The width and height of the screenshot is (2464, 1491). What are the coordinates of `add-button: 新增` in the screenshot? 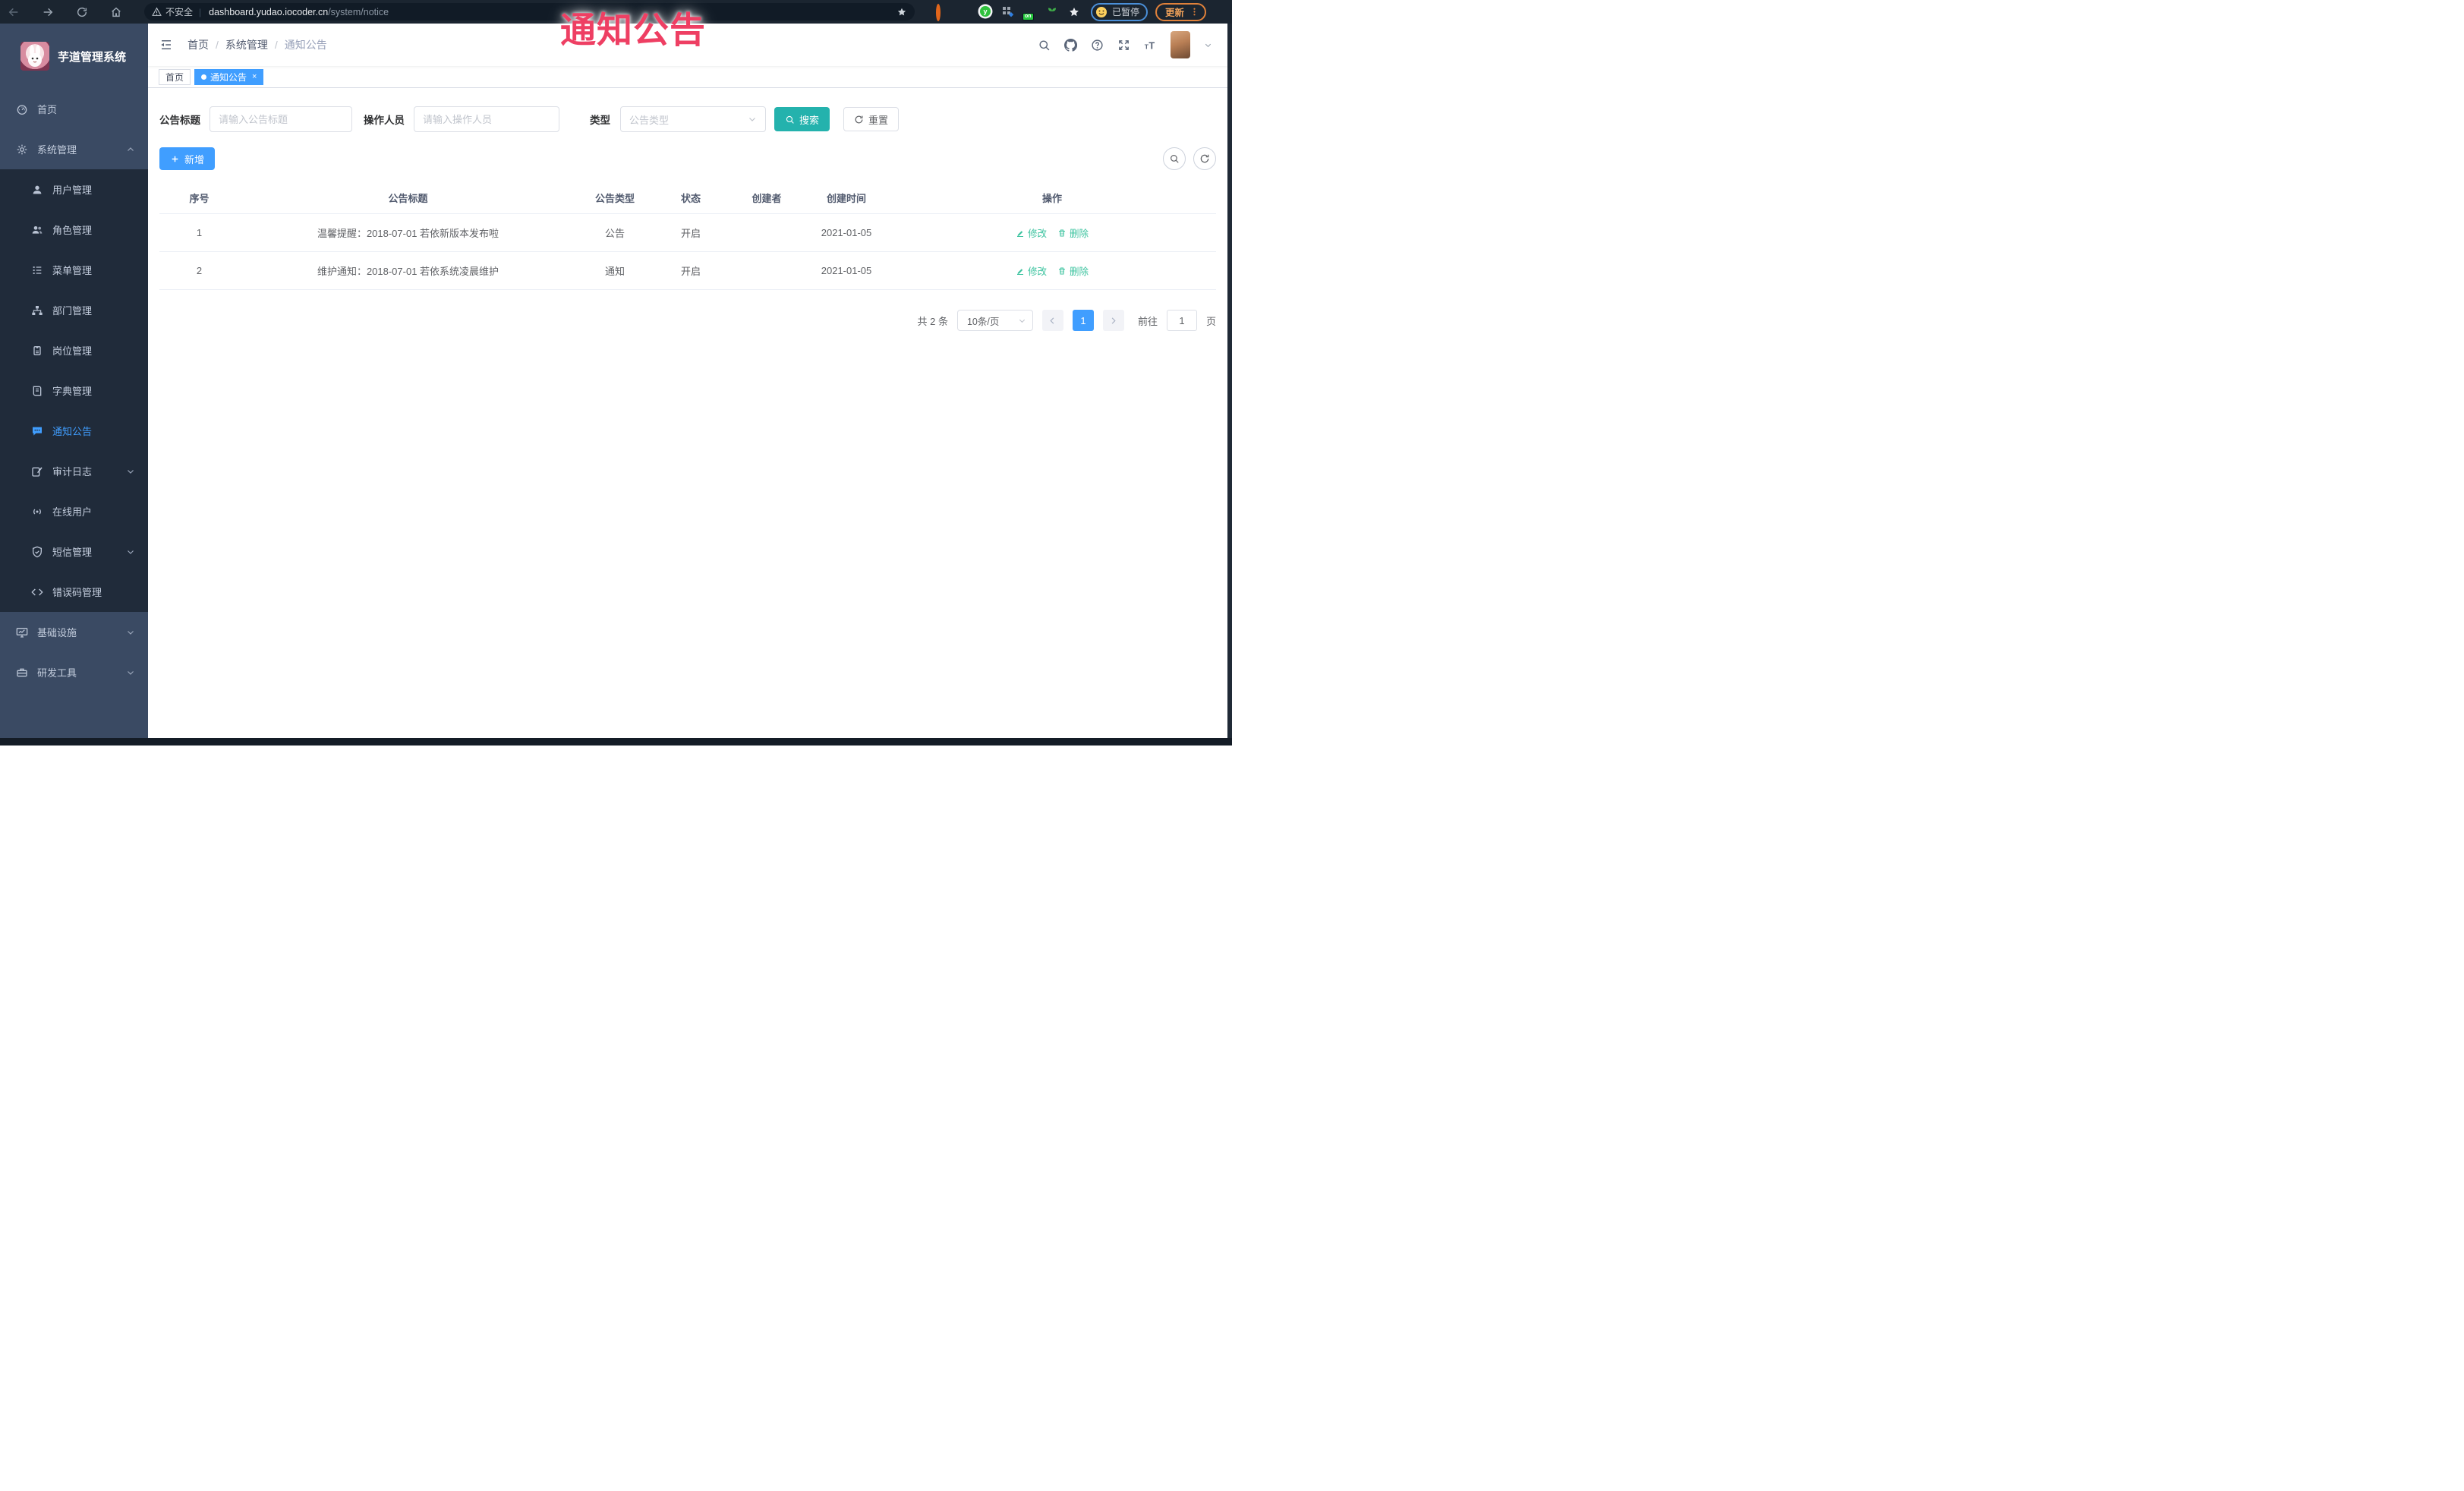 It's located at (187, 158).